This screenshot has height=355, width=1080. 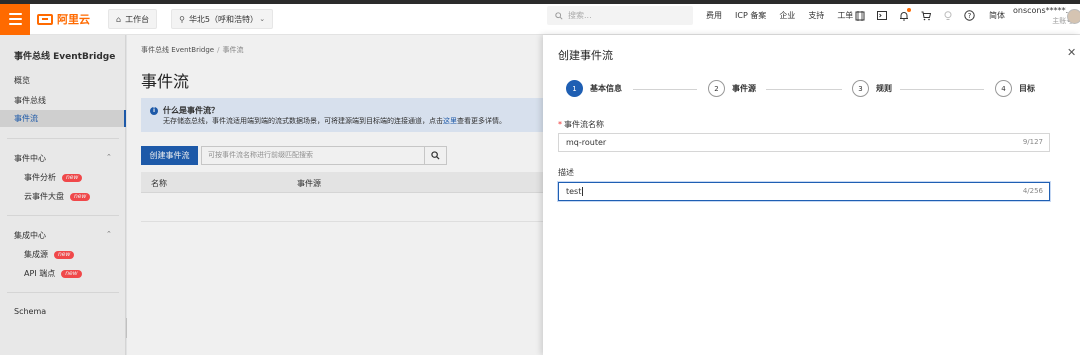 I want to click on step-number: 1, so click(x=574, y=88).